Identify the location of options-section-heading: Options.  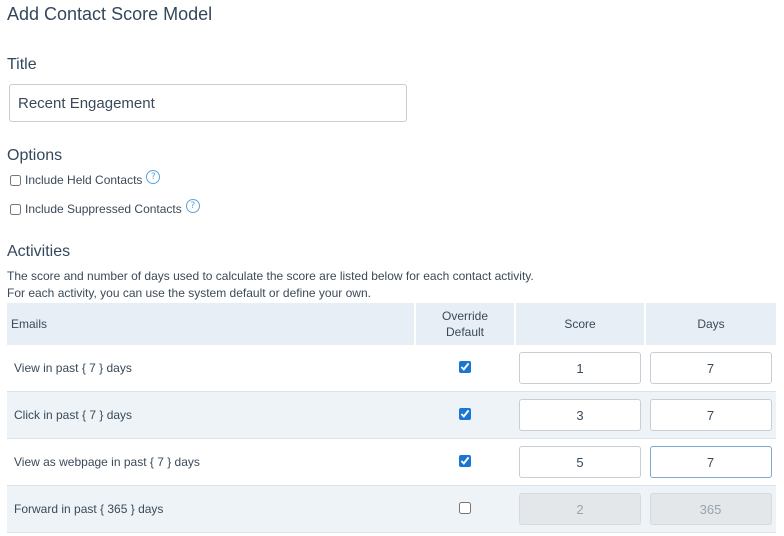
(35, 155).